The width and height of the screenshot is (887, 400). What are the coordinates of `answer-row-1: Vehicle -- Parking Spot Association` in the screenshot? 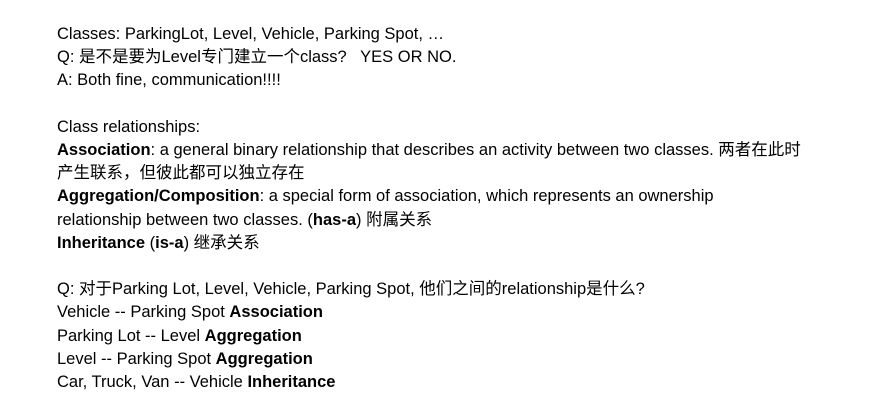 It's located at (457, 312).